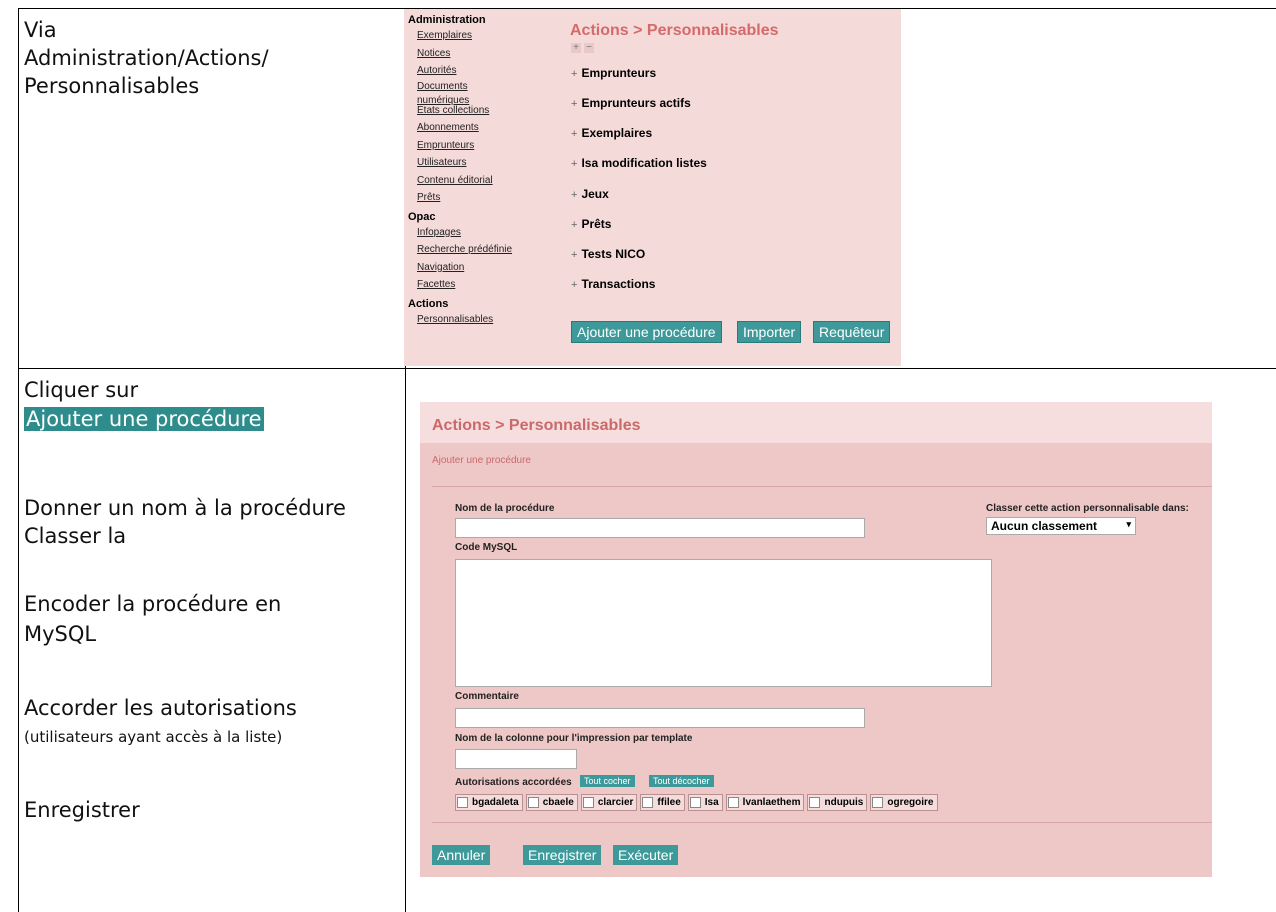  I want to click on user-checkbox: ffilee, so click(662, 802).